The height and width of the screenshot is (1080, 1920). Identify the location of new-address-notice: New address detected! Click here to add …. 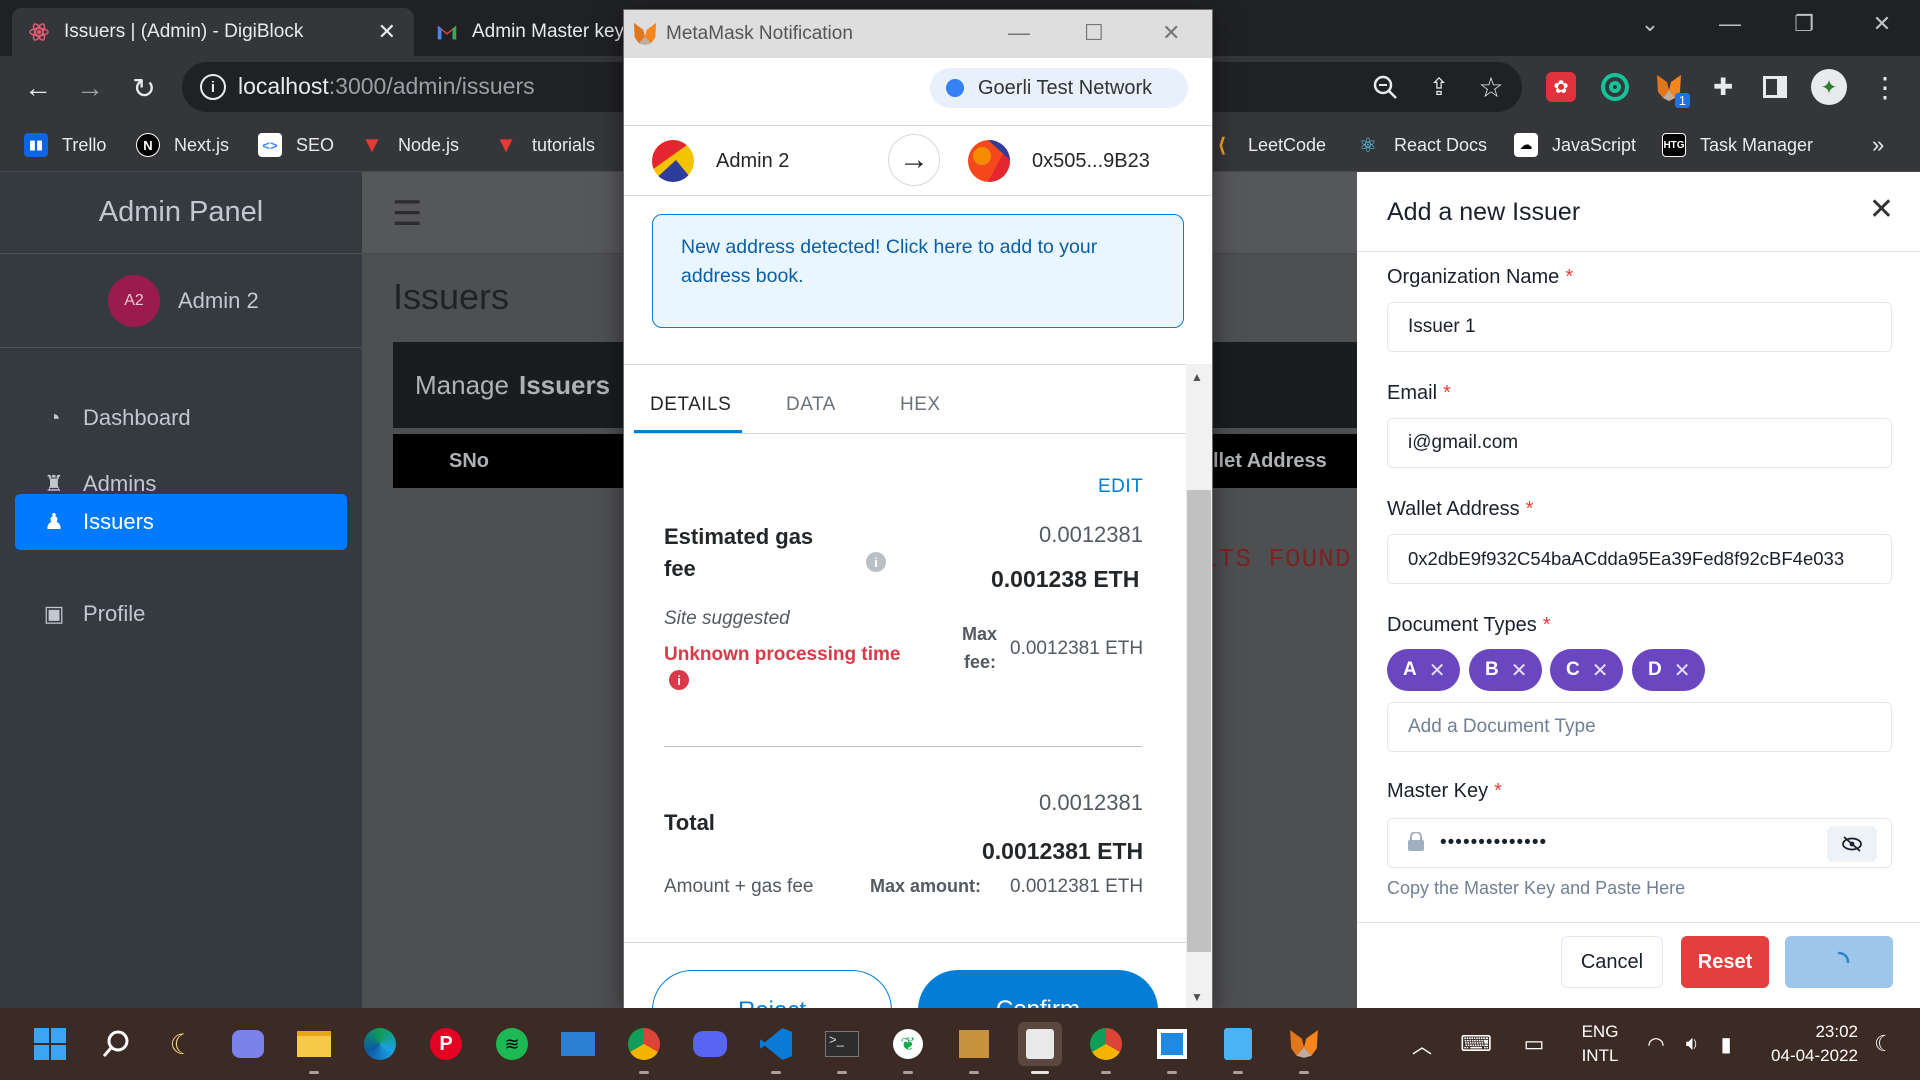
(918, 271).